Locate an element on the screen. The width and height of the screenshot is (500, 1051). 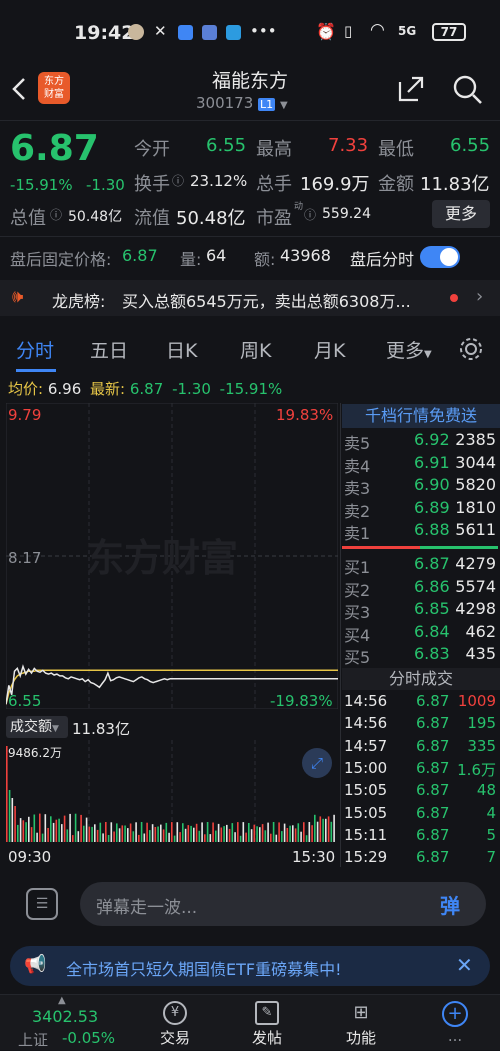
level-qty: 5820 is located at coordinates (475, 484).